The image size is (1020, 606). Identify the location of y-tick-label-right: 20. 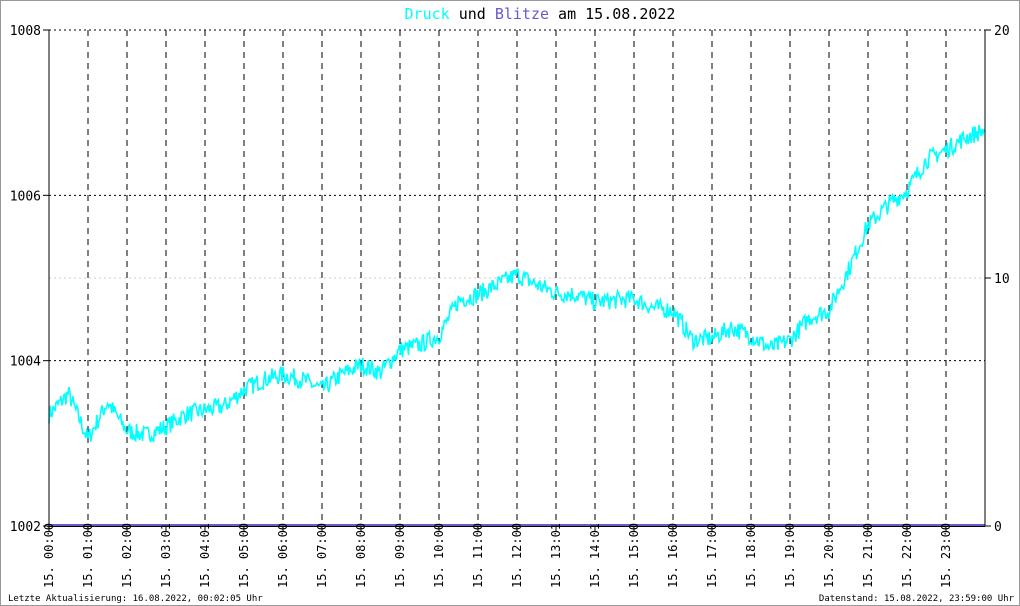
(1002, 31).